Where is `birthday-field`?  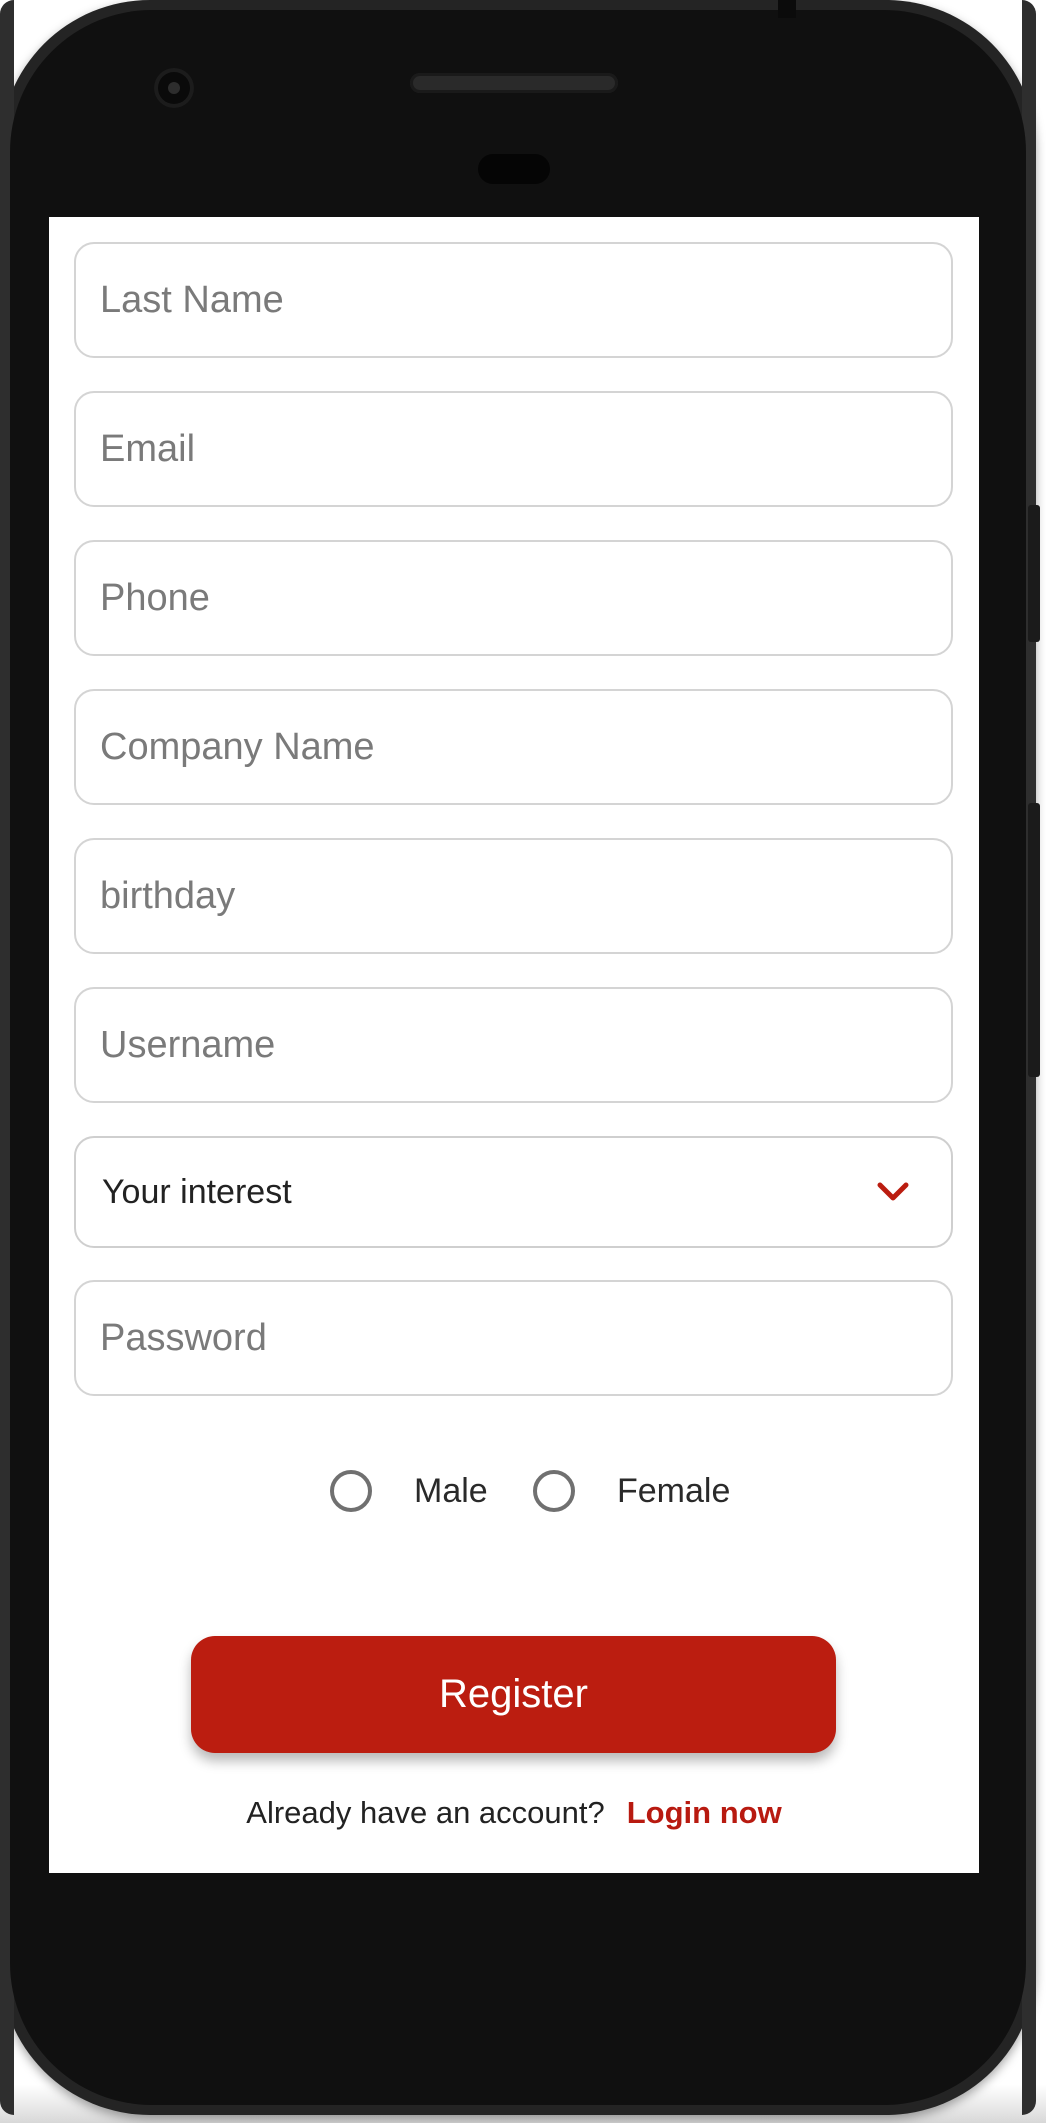 birthday-field is located at coordinates (513, 896).